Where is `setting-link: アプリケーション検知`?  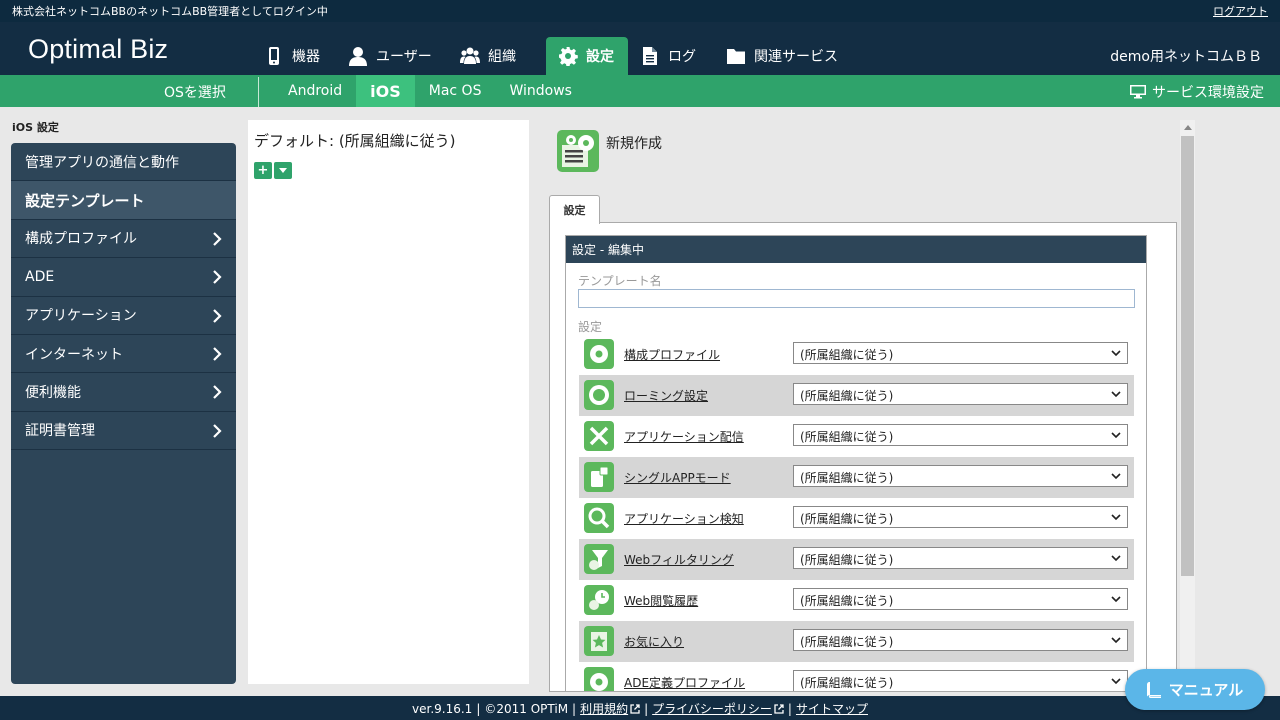 setting-link: アプリケーション検知 is located at coordinates (684, 518).